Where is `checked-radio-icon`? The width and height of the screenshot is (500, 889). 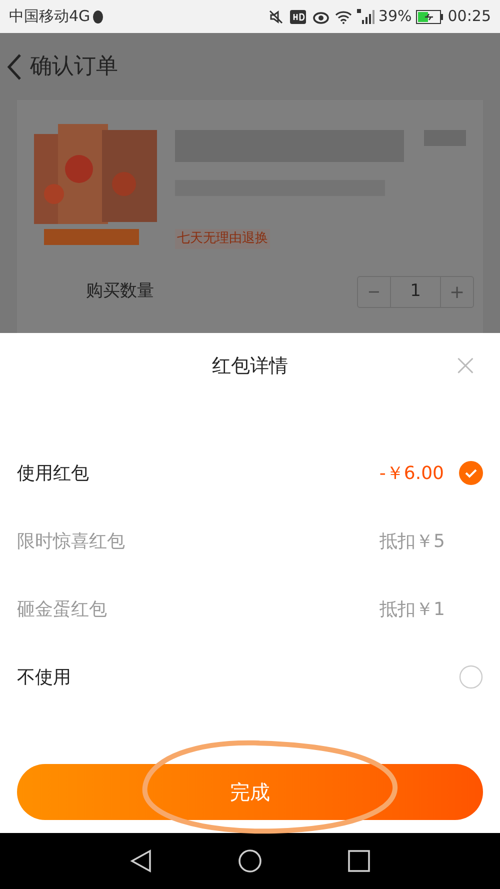
checked-radio-icon is located at coordinates (471, 473).